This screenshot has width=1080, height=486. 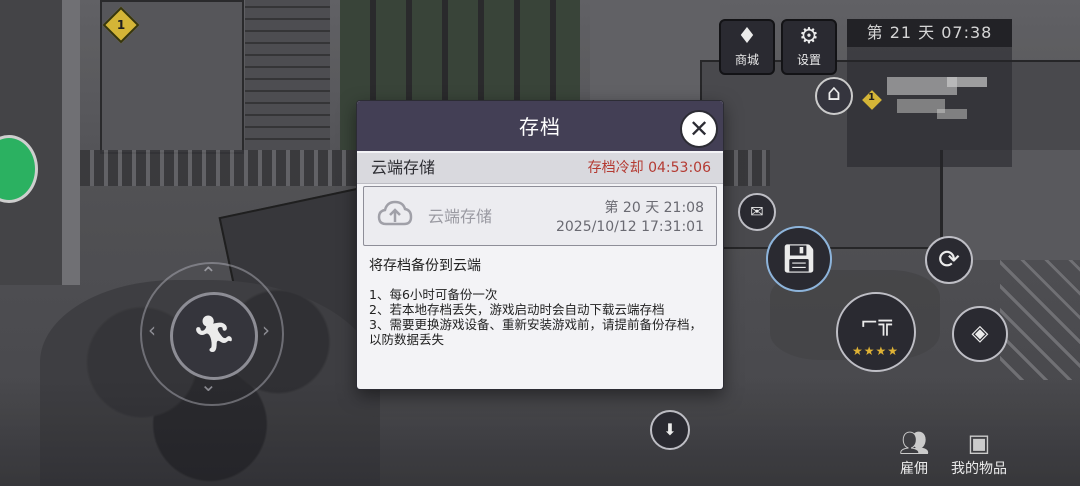 I want to click on close-icon: ✕, so click(x=699, y=129).